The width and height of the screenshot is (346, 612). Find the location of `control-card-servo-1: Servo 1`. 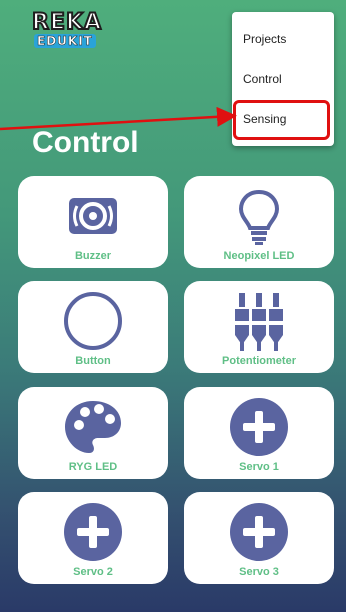

control-card-servo-1: Servo 1 is located at coordinates (259, 433).